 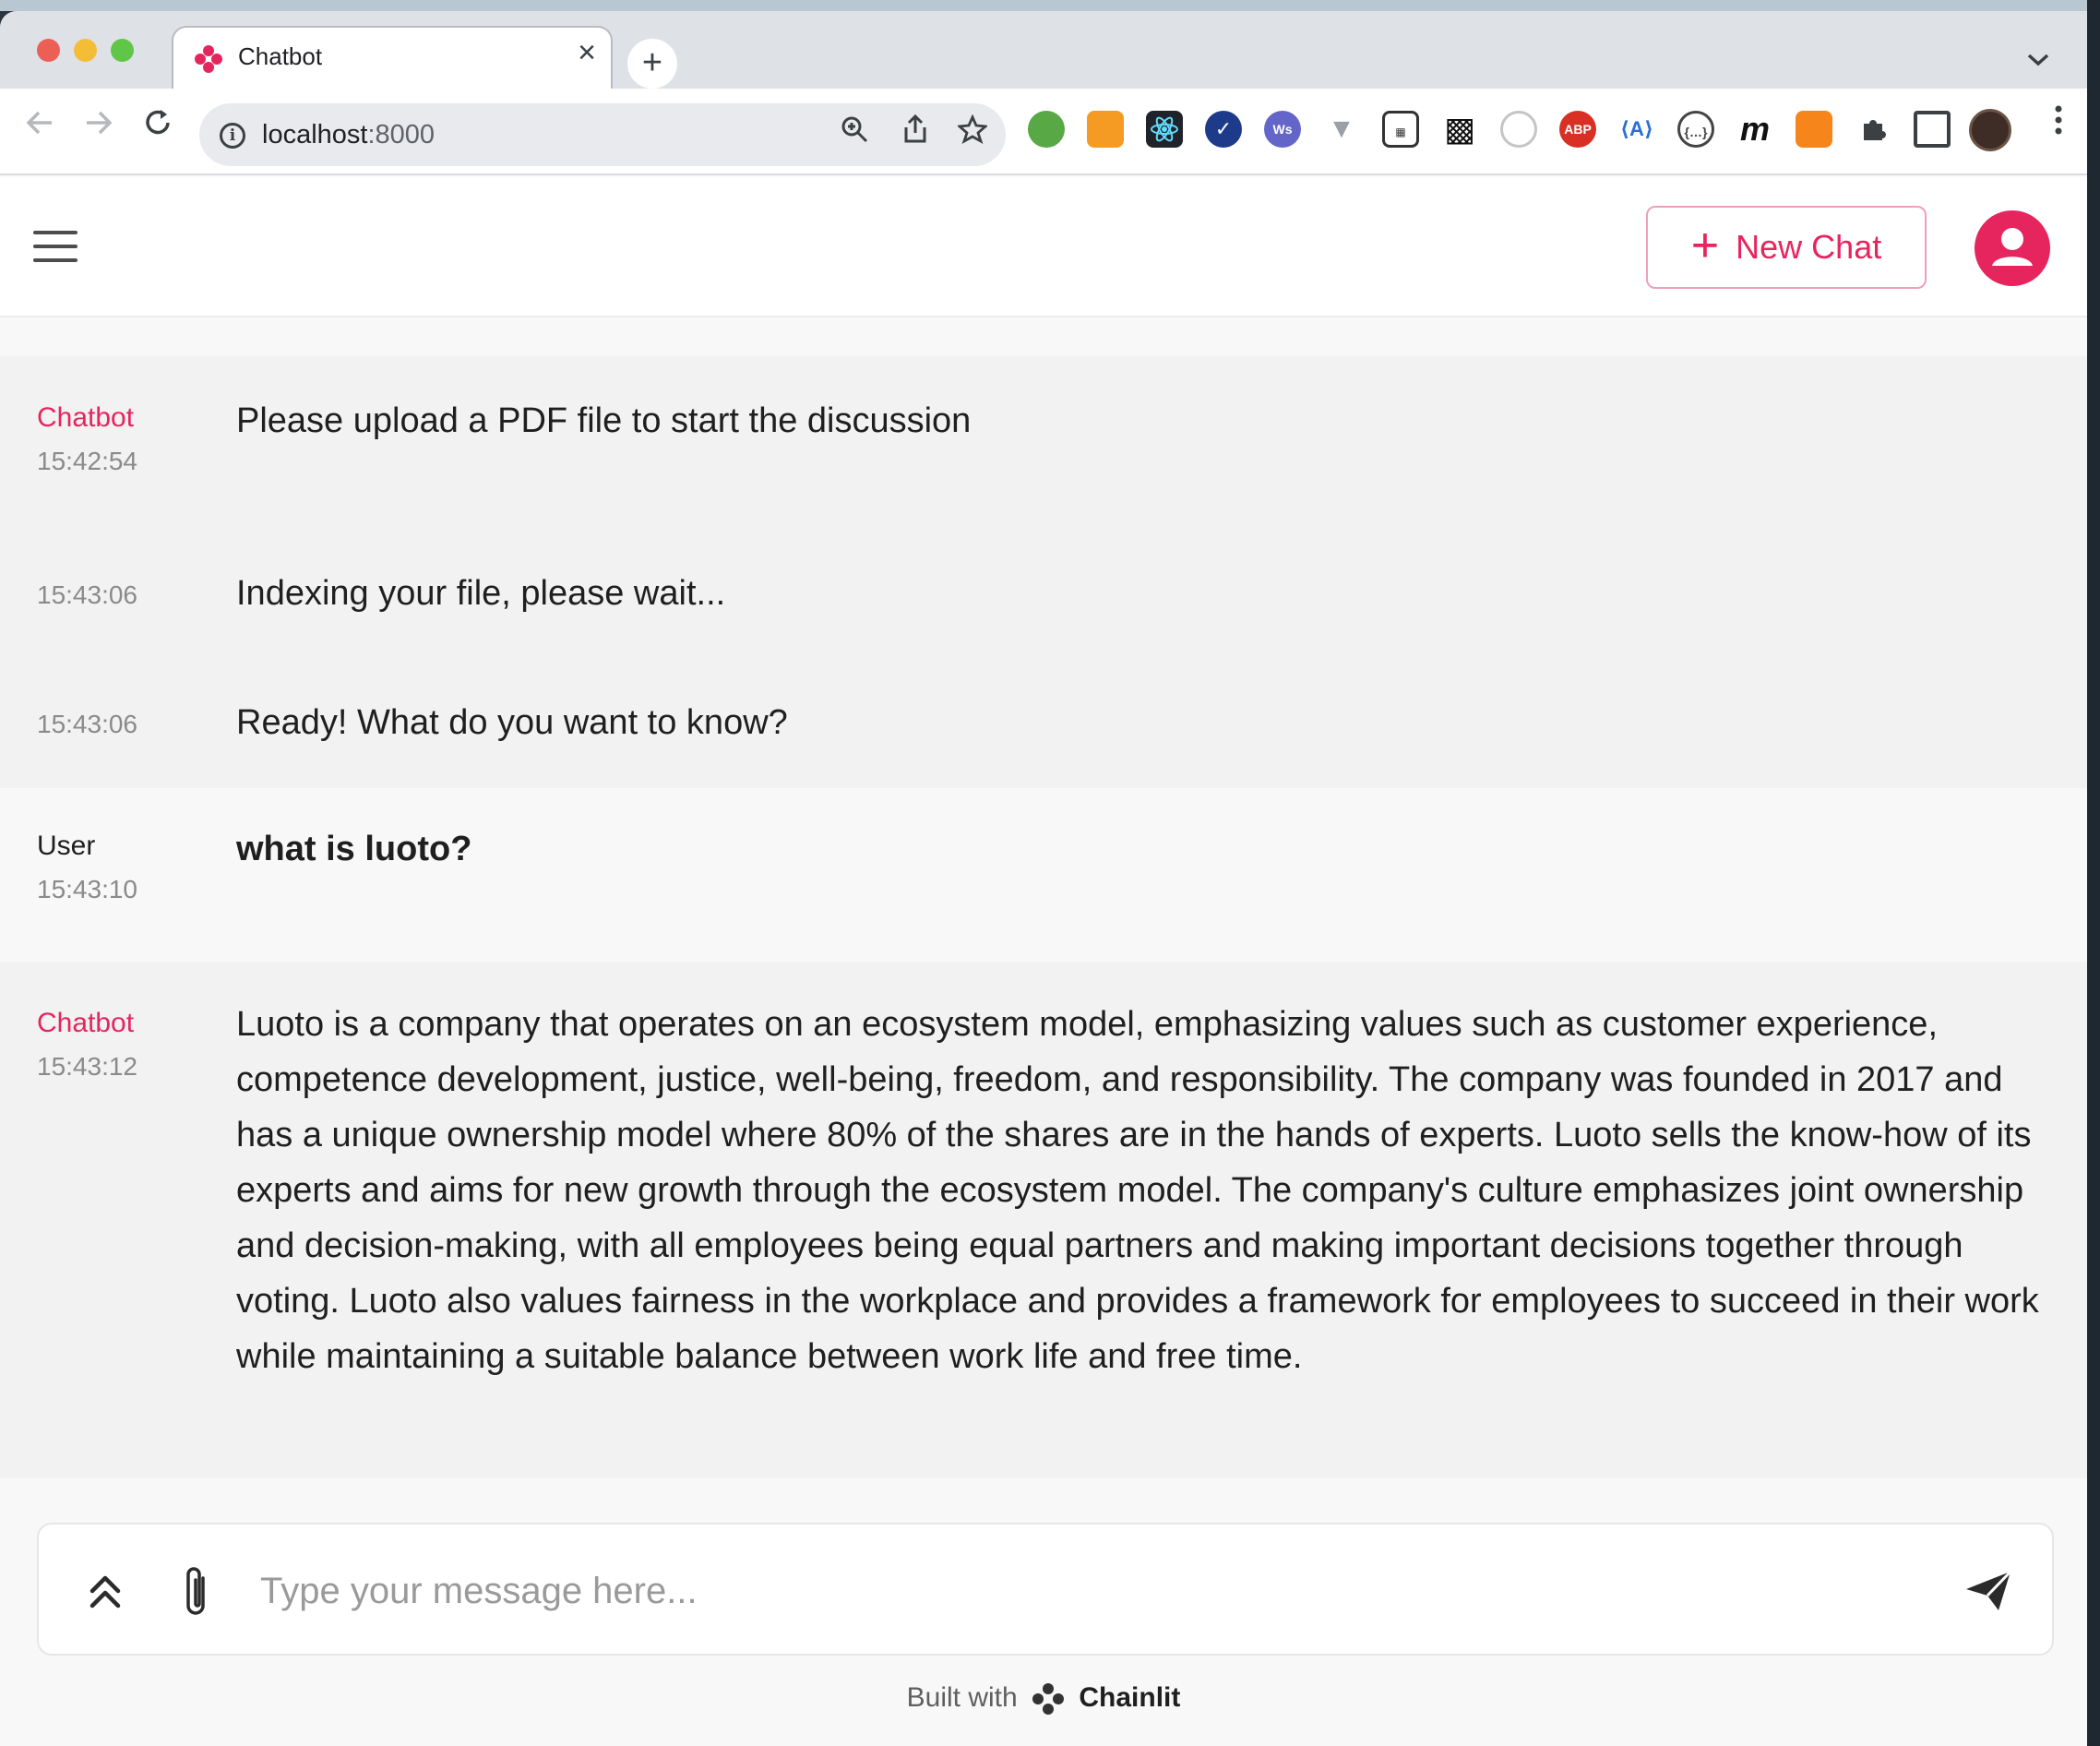 I want to click on ws-icon: Ws, so click(x=1282, y=129).